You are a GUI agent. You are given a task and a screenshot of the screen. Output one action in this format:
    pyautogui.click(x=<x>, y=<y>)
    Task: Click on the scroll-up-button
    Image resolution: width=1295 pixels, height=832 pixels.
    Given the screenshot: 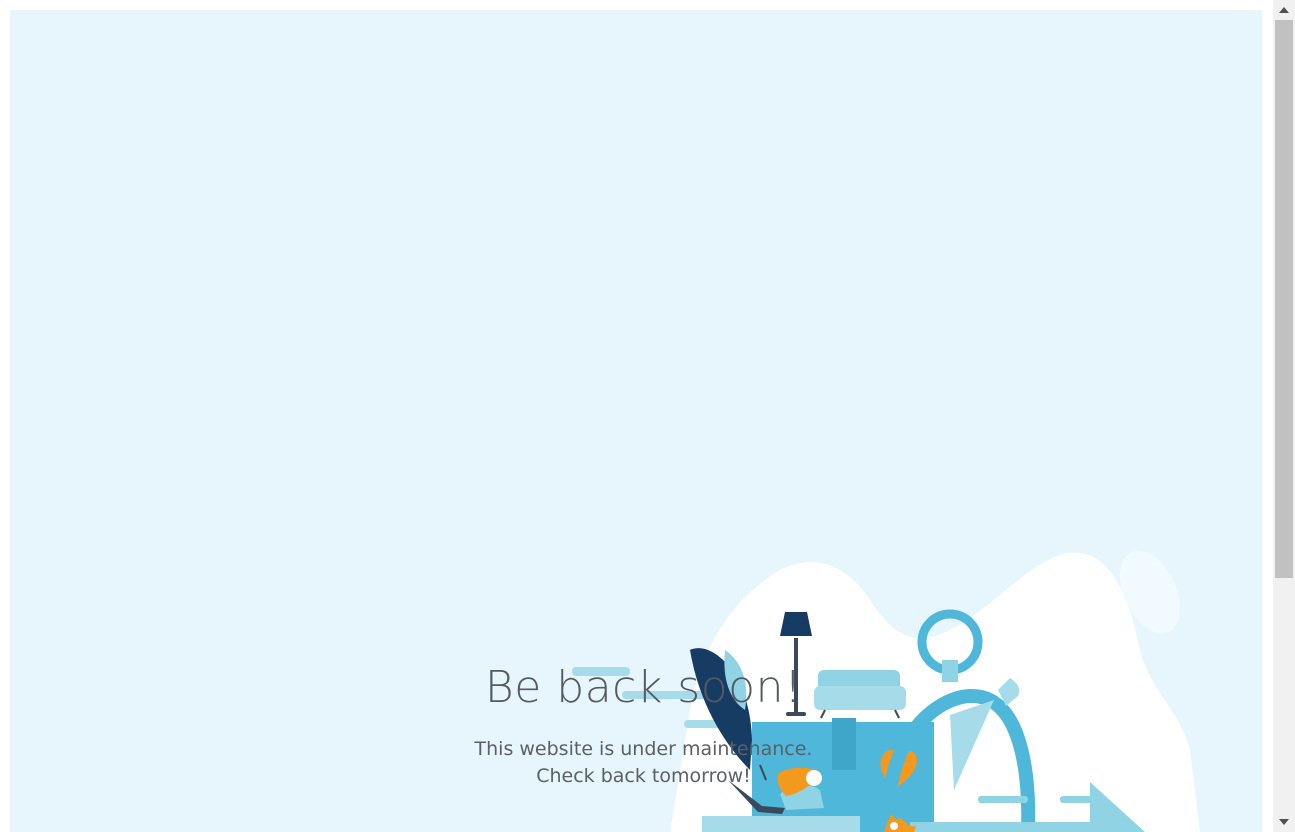 What is the action you would take?
    pyautogui.click(x=1284, y=10)
    